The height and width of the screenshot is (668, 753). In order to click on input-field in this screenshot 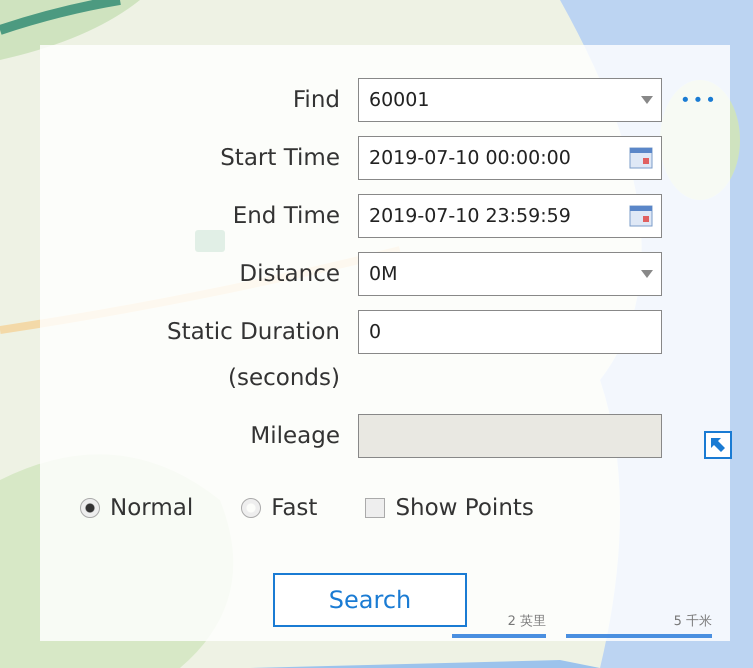, I will do `click(510, 436)`.